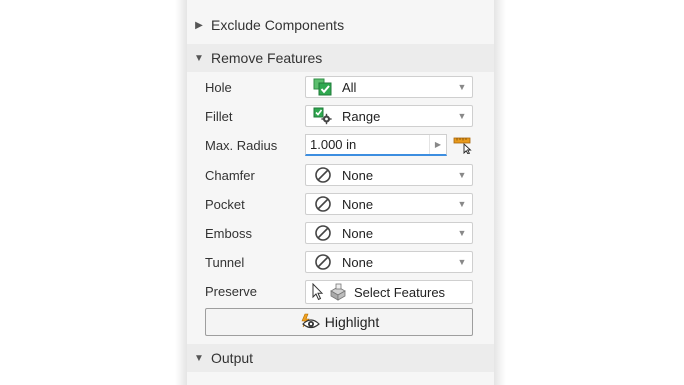 The height and width of the screenshot is (385, 684). Describe the element at coordinates (437, 144) in the screenshot. I see `expand-arrow-icon: ▶` at that location.